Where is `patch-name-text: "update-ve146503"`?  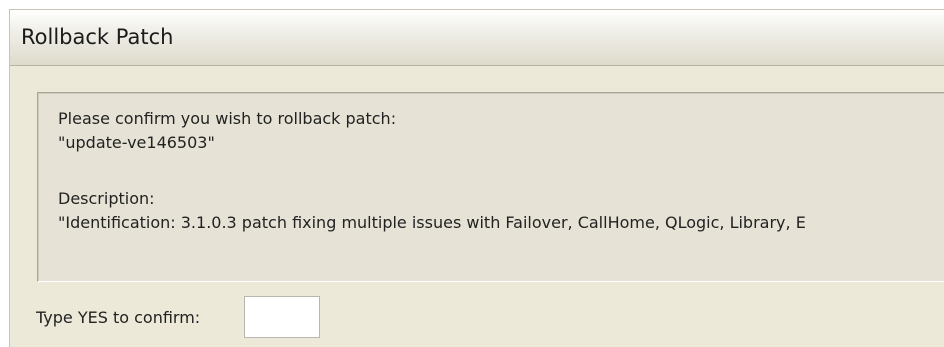
patch-name-text: "update-ve146503" is located at coordinates (136, 142).